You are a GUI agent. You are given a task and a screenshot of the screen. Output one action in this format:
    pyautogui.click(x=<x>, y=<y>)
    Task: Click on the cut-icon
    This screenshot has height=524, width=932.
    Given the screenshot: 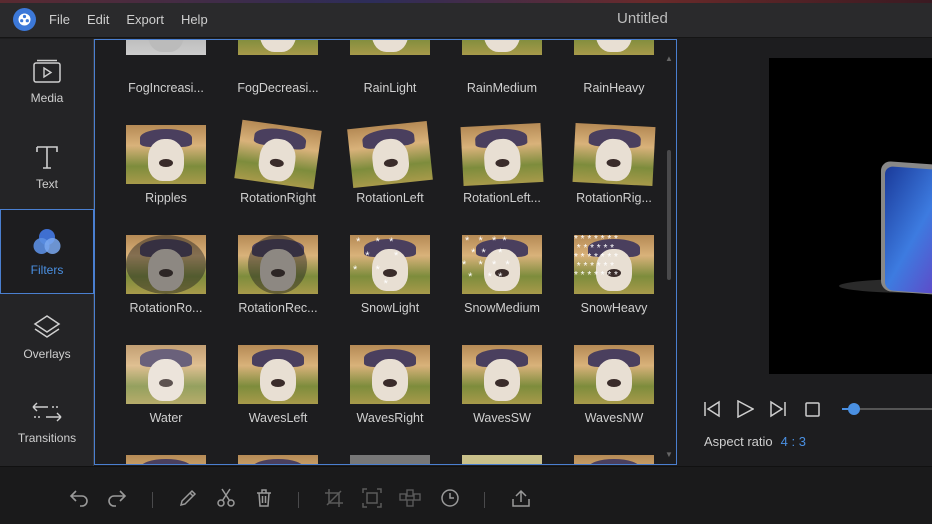 What is the action you would take?
    pyautogui.click(x=226, y=498)
    